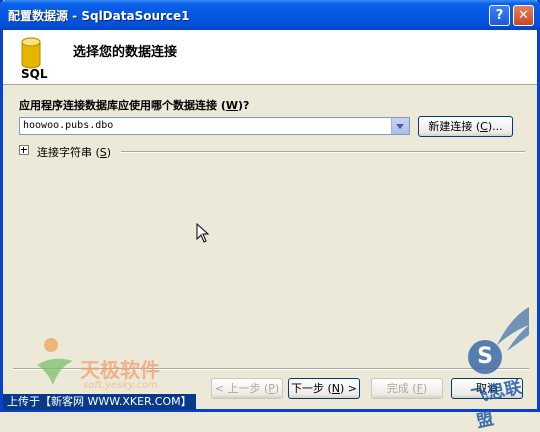 This screenshot has height=432, width=540. Describe the element at coordinates (485, 357) in the screenshot. I see `union-logo-icon: S` at that location.